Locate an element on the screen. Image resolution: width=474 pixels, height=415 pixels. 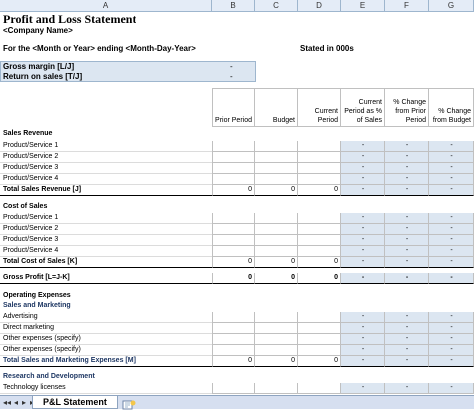
header-cur-pct-l3: of Sales is located at coordinates (369, 120).